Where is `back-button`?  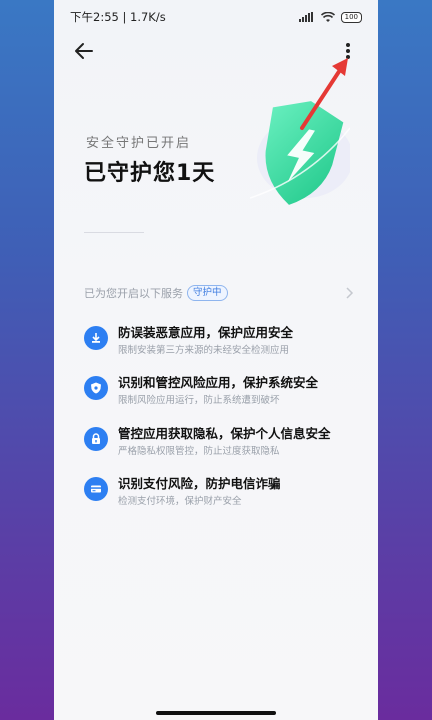 back-button is located at coordinates (88, 51).